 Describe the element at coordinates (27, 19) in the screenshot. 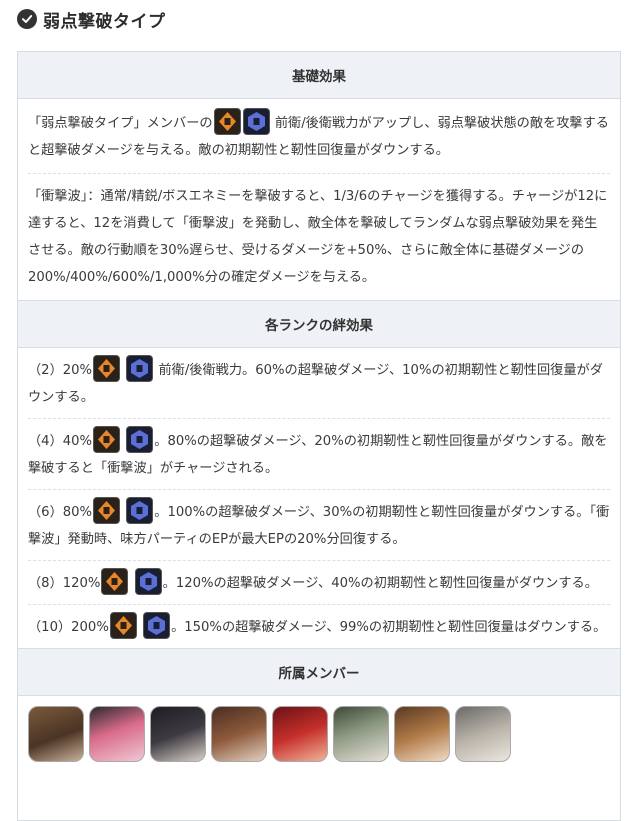

I see `check-circle-icon` at that location.